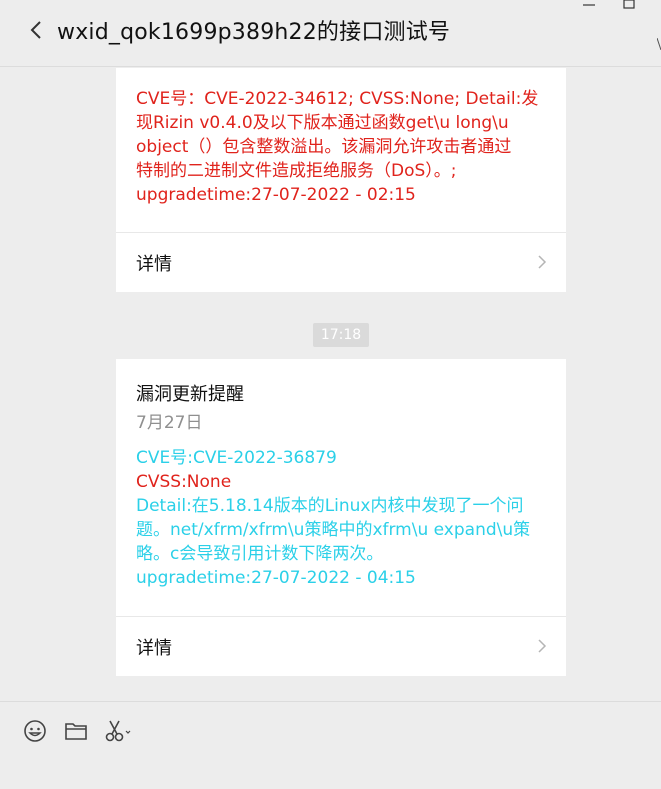 Image resolution: width=661 pixels, height=789 pixels. Describe the element at coordinates (341, 335) in the screenshot. I see `message-timestamp: 17:18` at that location.